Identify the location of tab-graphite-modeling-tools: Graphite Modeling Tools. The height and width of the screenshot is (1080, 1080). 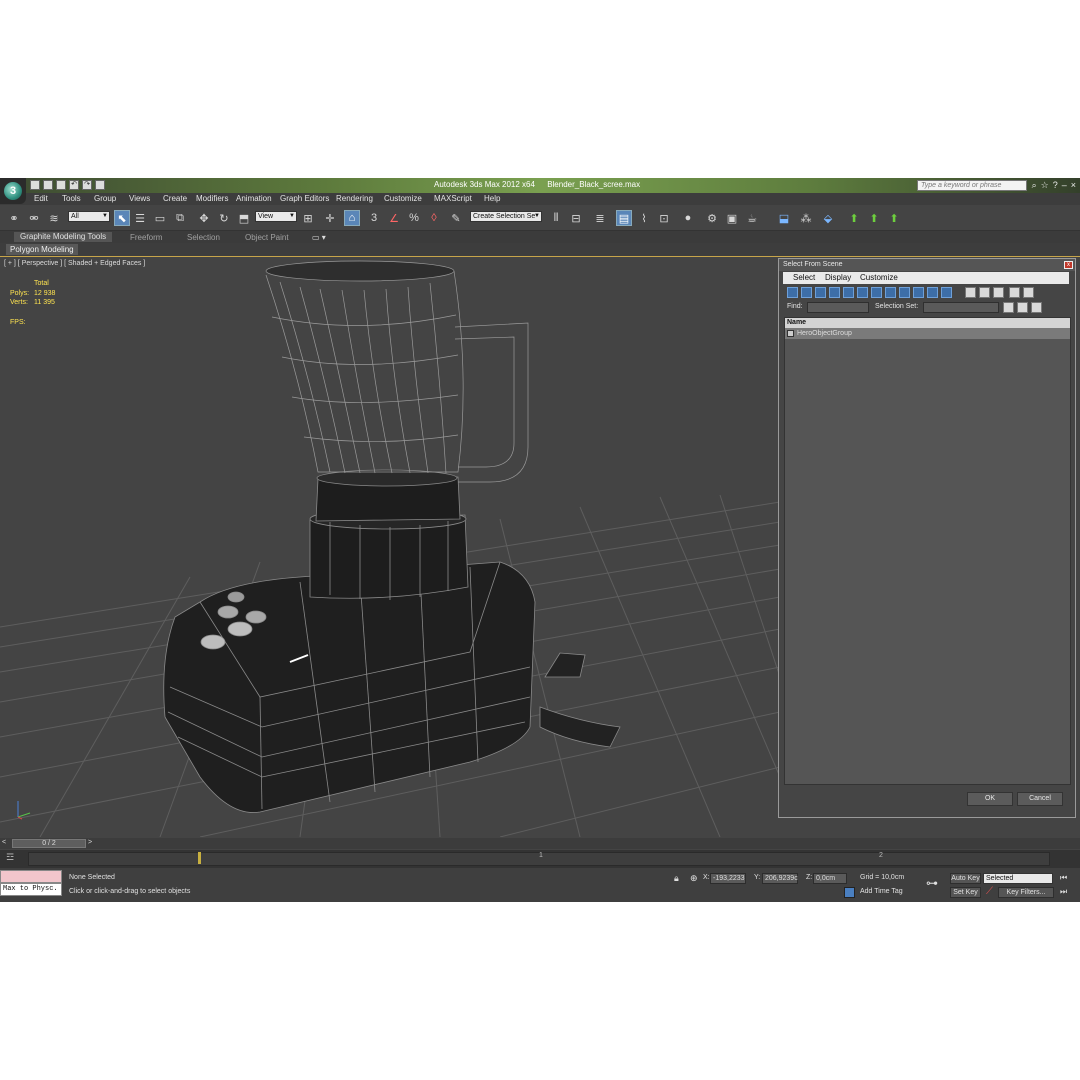
(63, 237).